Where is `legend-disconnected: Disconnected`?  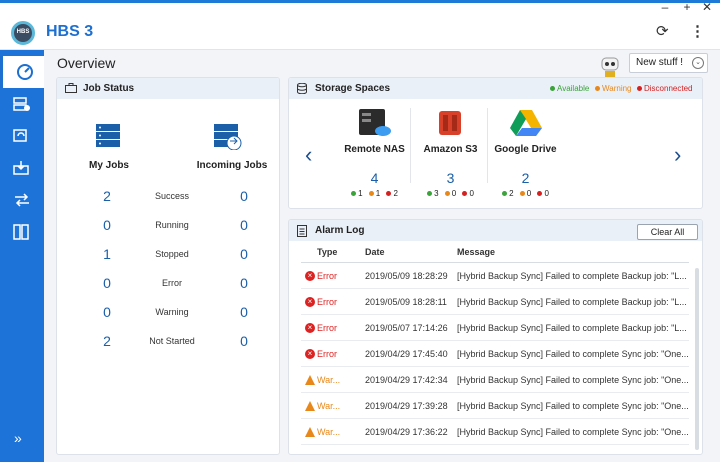
legend-disconnected: Disconnected is located at coordinates (664, 88).